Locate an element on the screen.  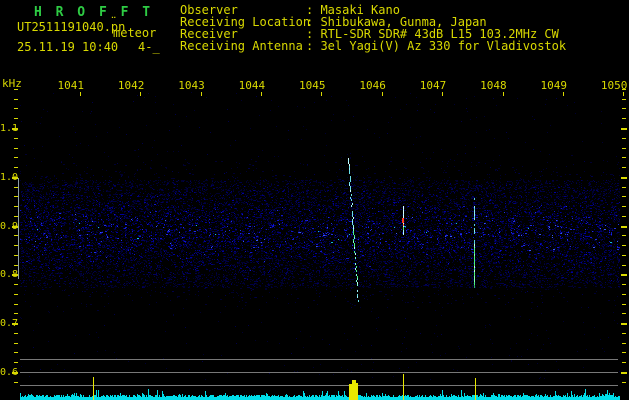
info-label: Receiving Antenna is located at coordinates (241, 46).